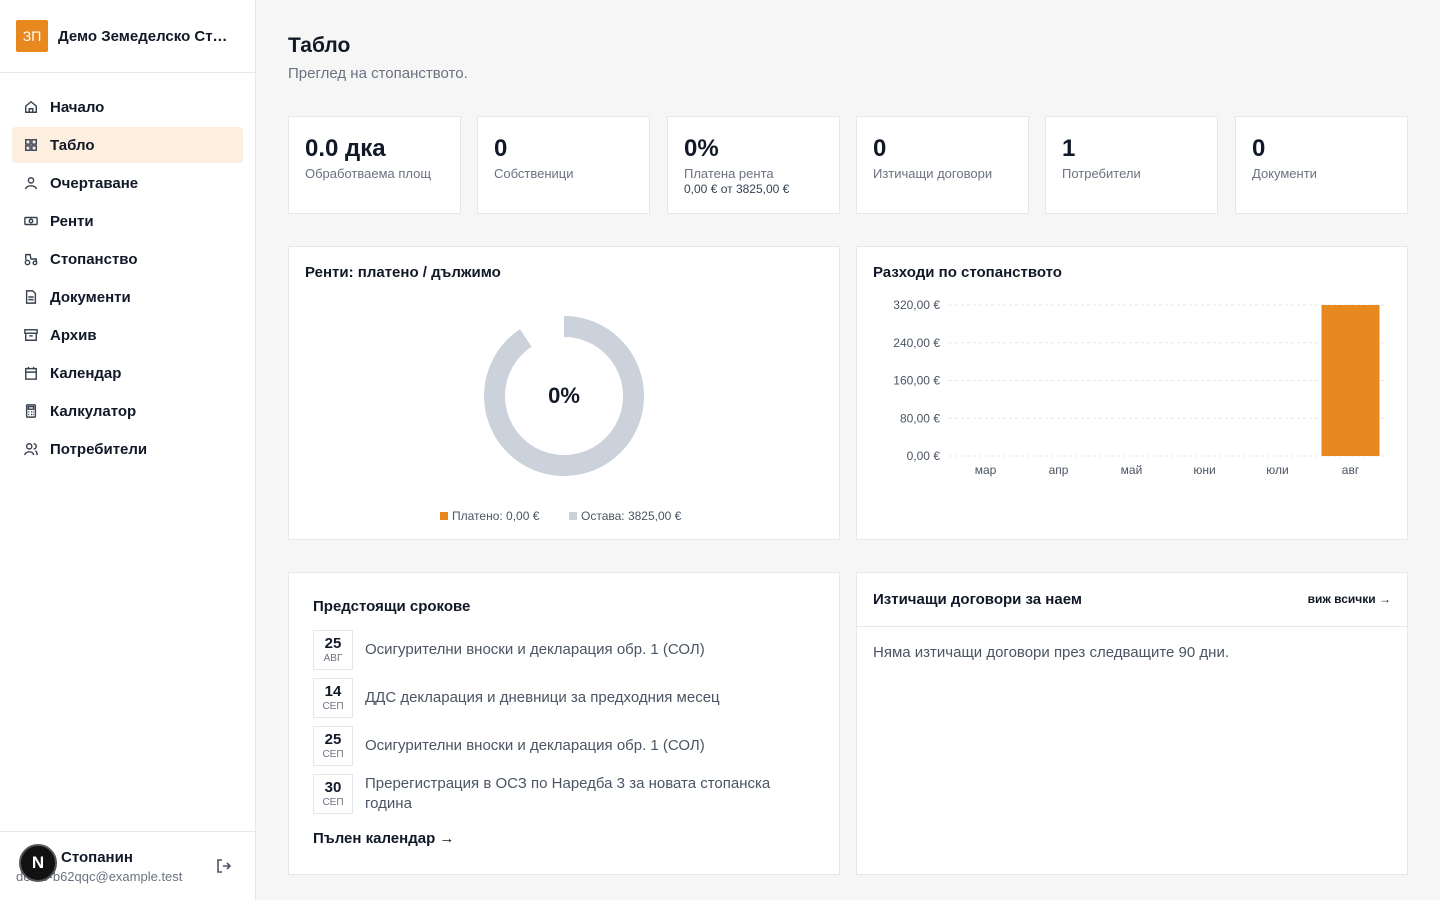 This screenshot has height=900, width=1440. What do you see at coordinates (127, 145) in the screenshot?
I see `sidebar-item-dashboard: Табло` at bounding box center [127, 145].